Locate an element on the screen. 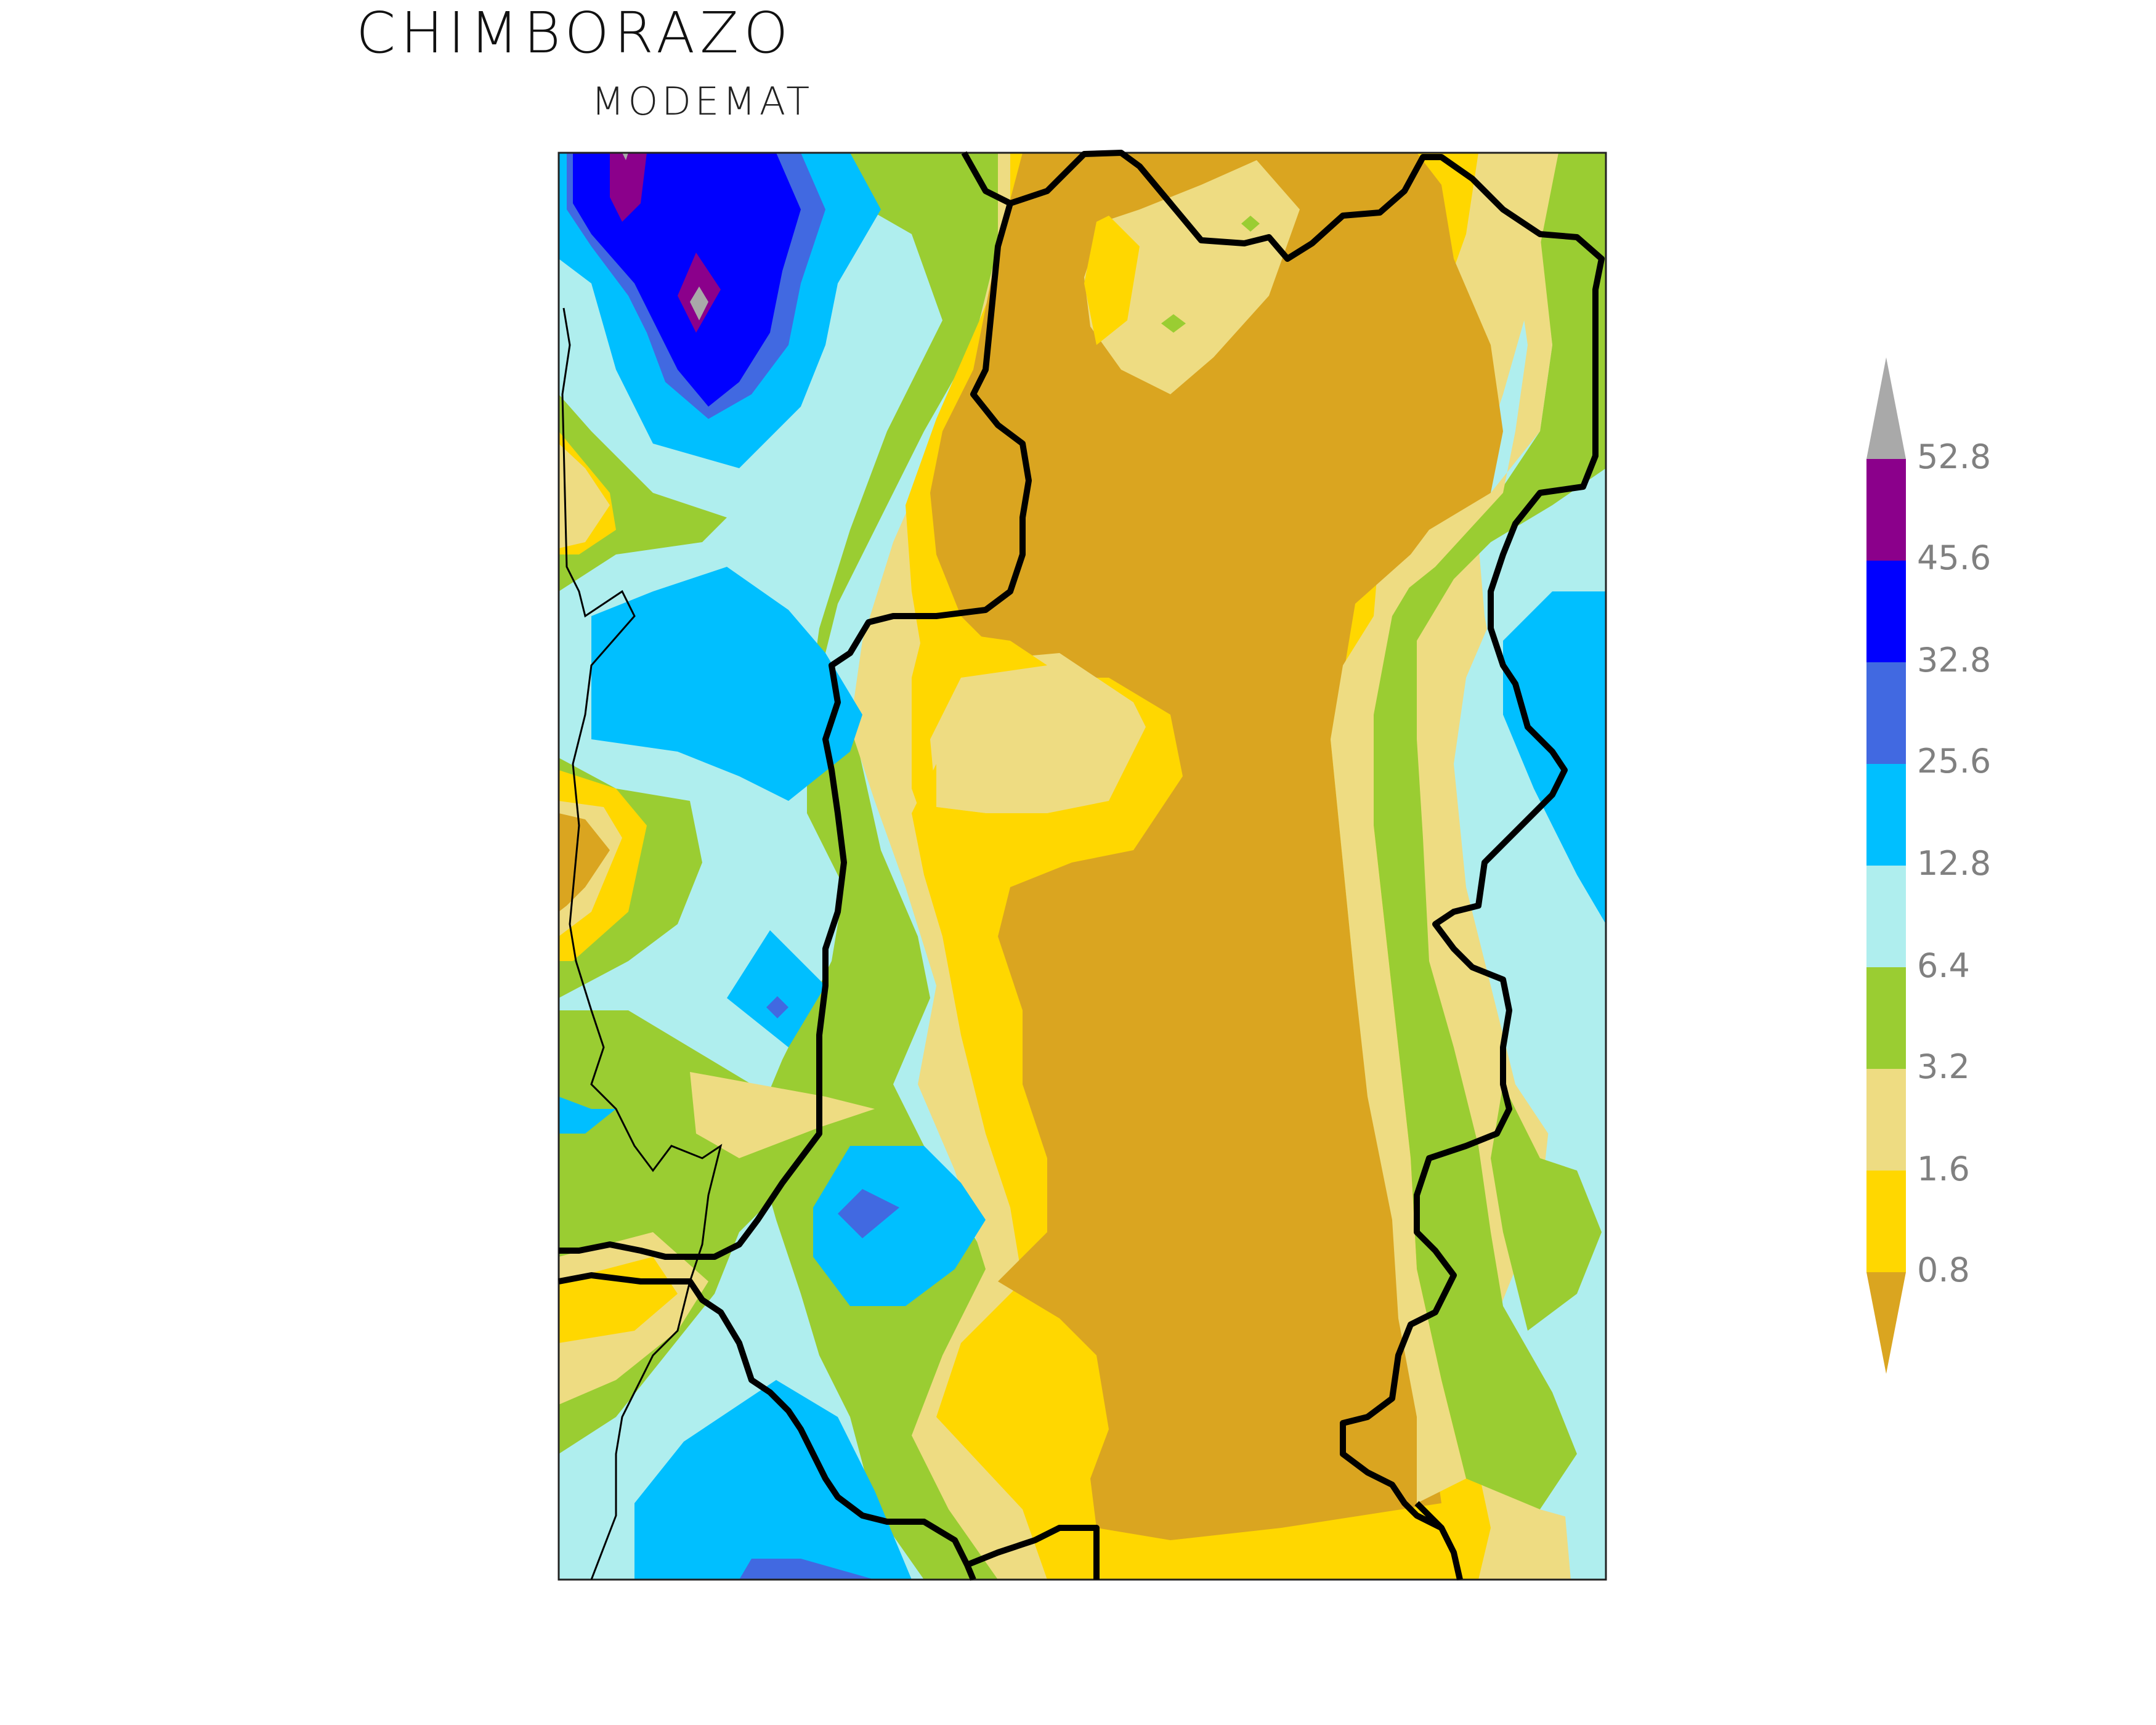 The image size is (2156, 1725). legend-label-32-8: 32.8 is located at coordinates (1954, 660).